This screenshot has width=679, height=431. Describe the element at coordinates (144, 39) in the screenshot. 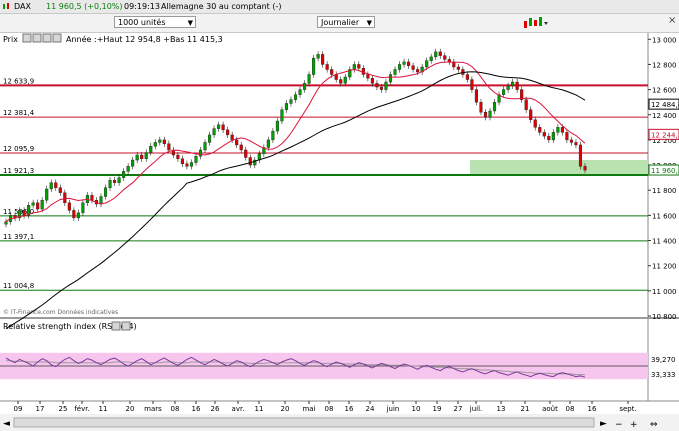

I see `year-stats: Année :+Haut 12 954,8 +Bas 11 415,3` at that location.